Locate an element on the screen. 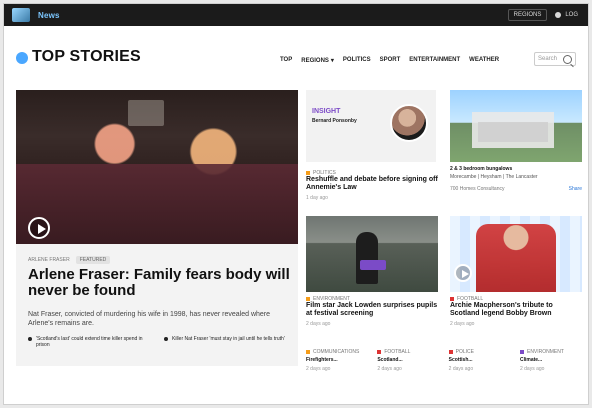 Image resolution: width=592 pixels, height=408 pixels. chevron-down-icon: ▾ is located at coordinates (332, 61).